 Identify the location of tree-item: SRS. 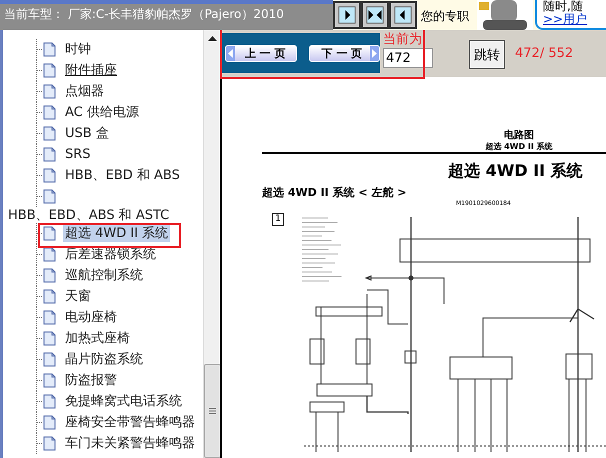
(78, 154).